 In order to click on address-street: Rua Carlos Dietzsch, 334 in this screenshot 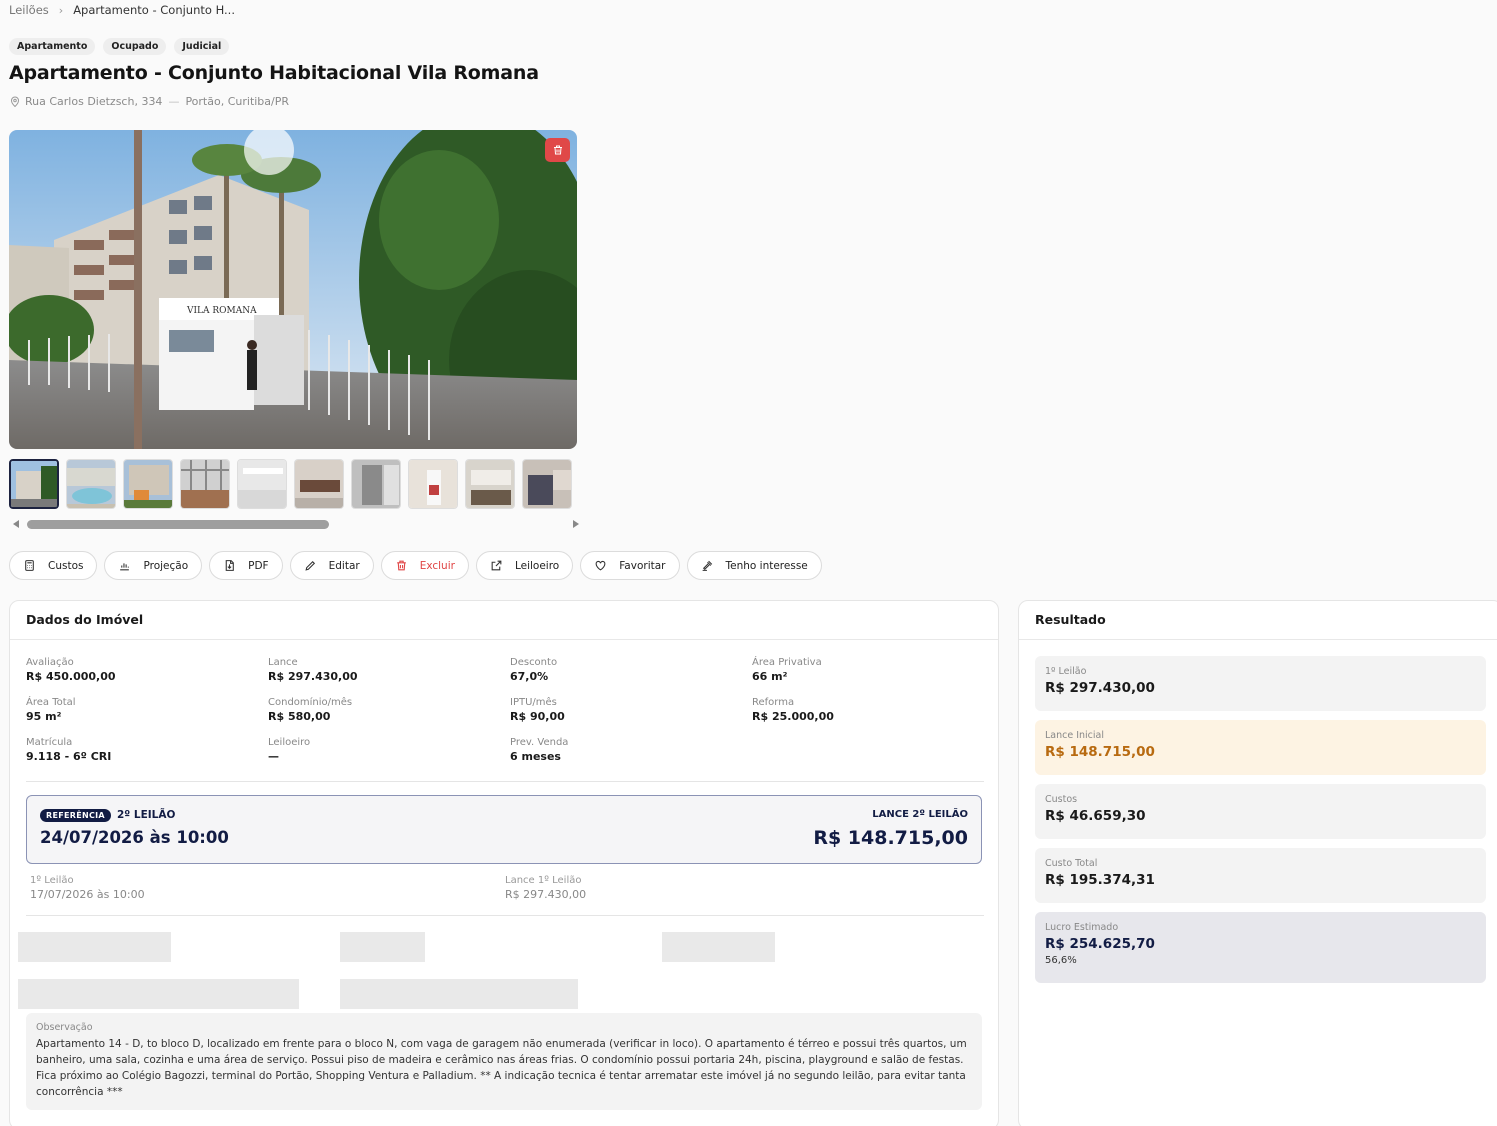, I will do `click(94, 101)`.